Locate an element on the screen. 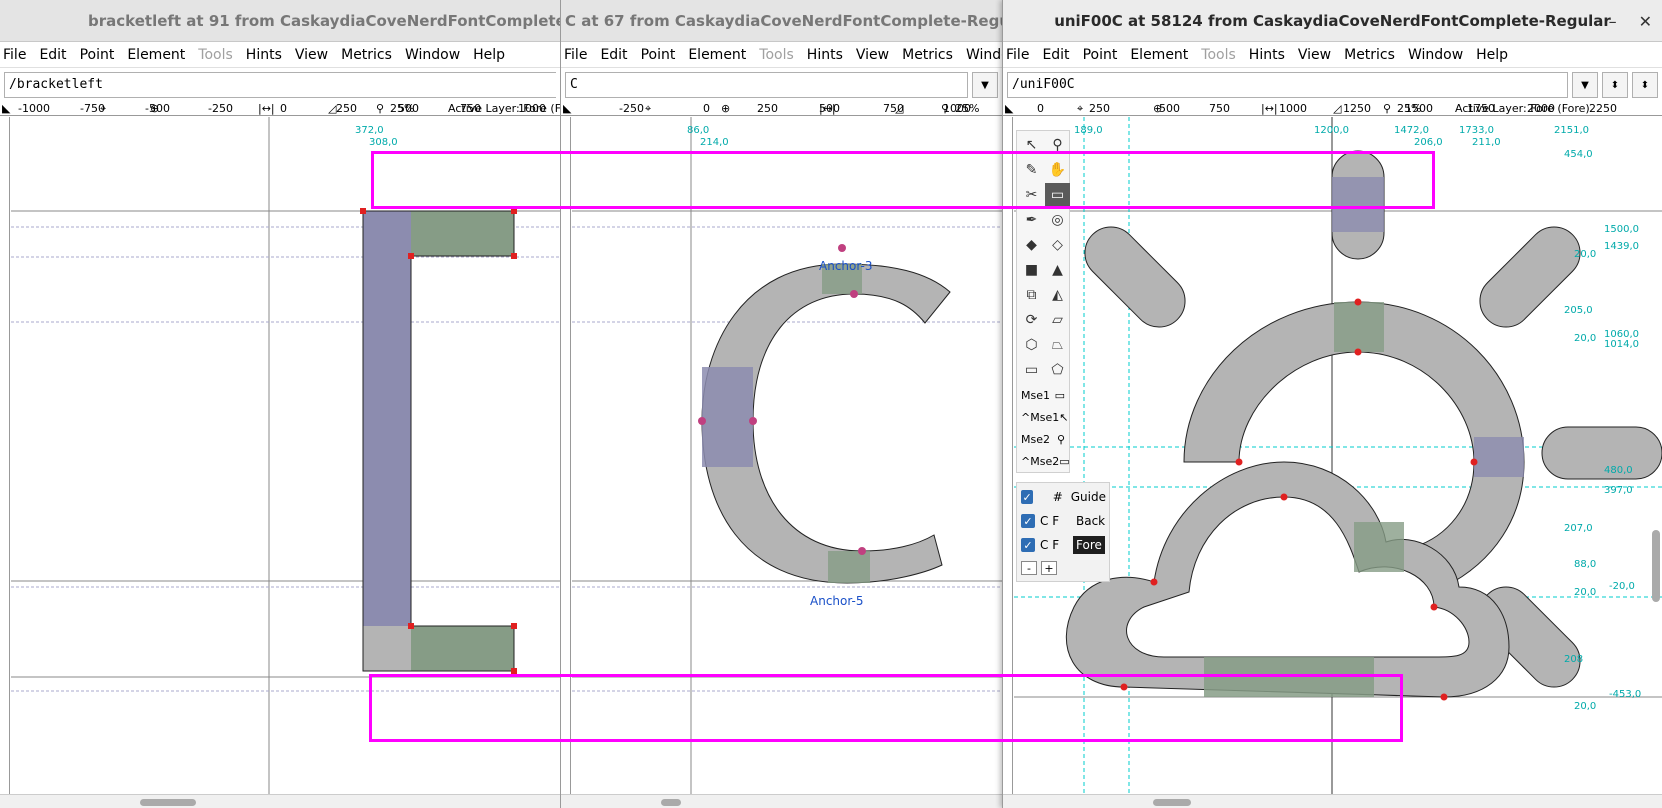  tangent-point-tool-icon: ▲ is located at coordinates (1057, 270).